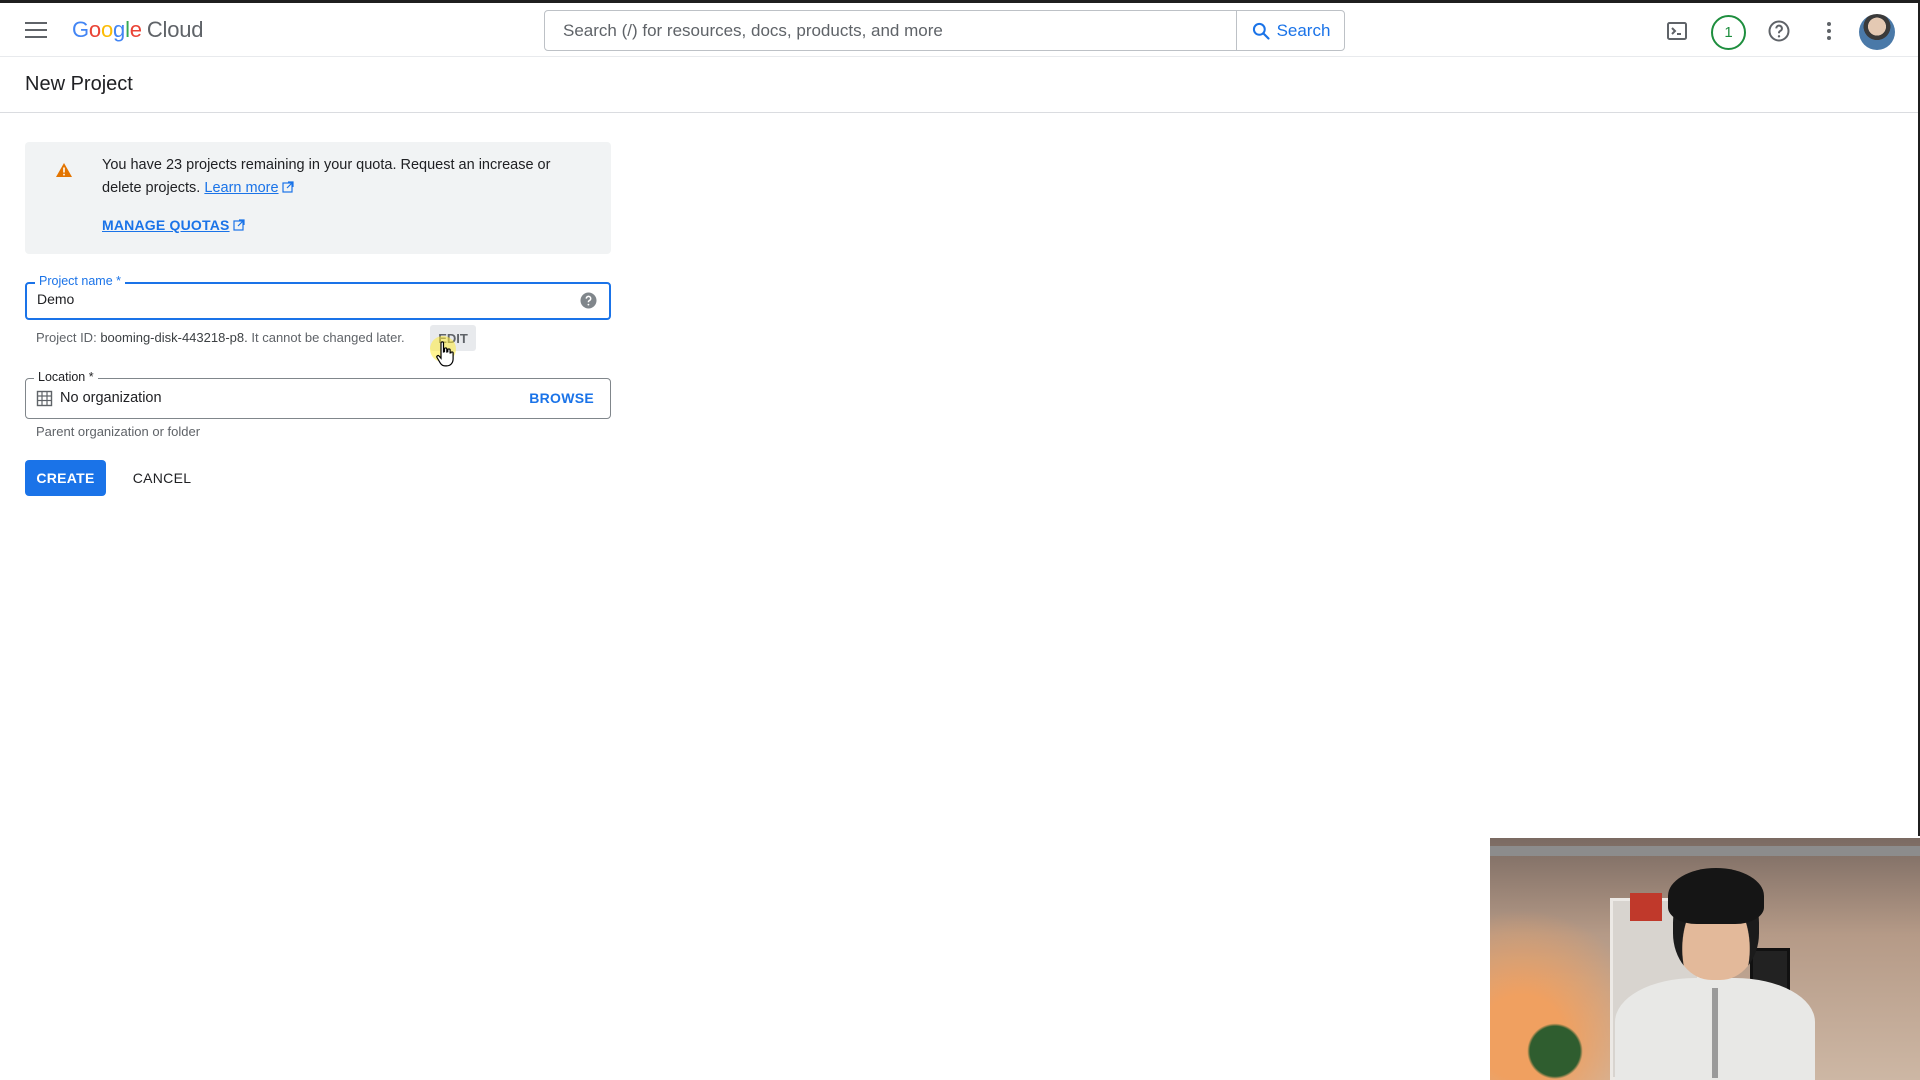 The height and width of the screenshot is (1080, 1920). Describe the element at coordinates (80, 29) in the screenshot. I see `logo-letter: G` at that location.